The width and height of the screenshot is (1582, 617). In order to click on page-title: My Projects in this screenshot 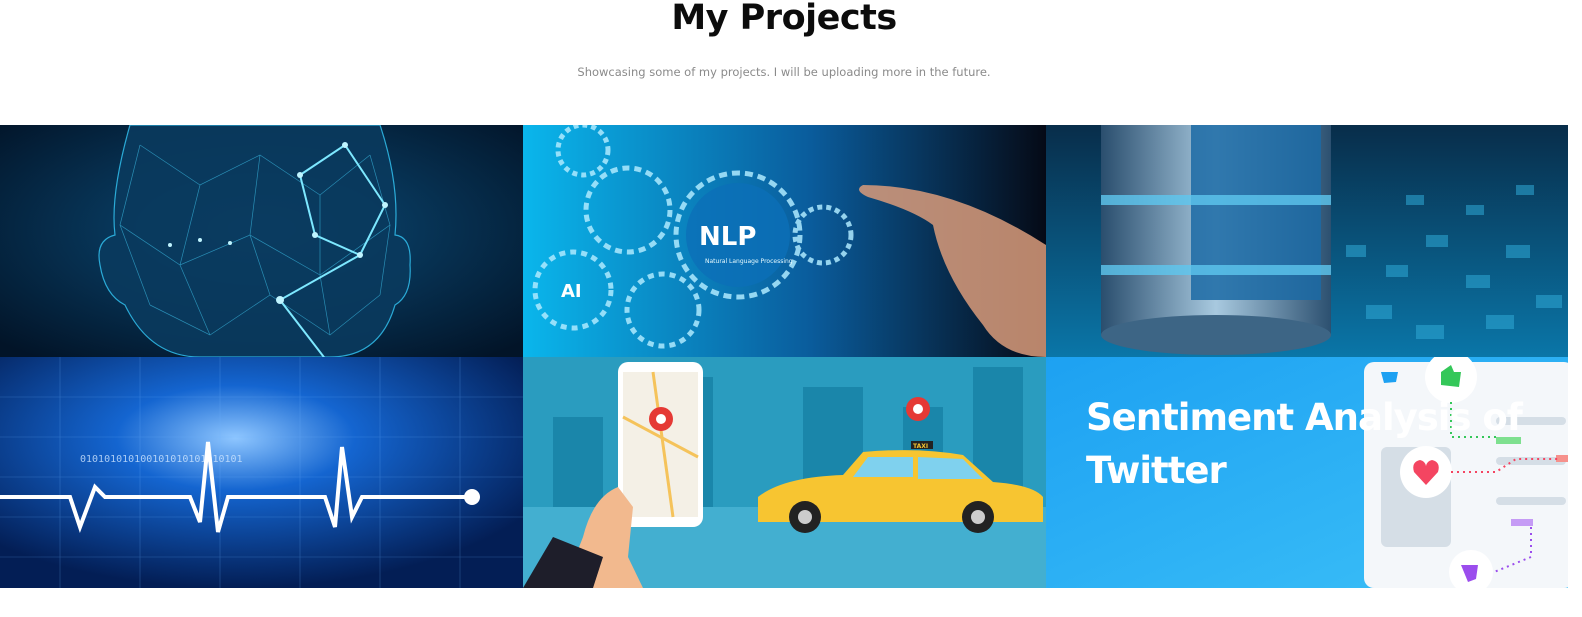, I will do `click(784, 19)`.